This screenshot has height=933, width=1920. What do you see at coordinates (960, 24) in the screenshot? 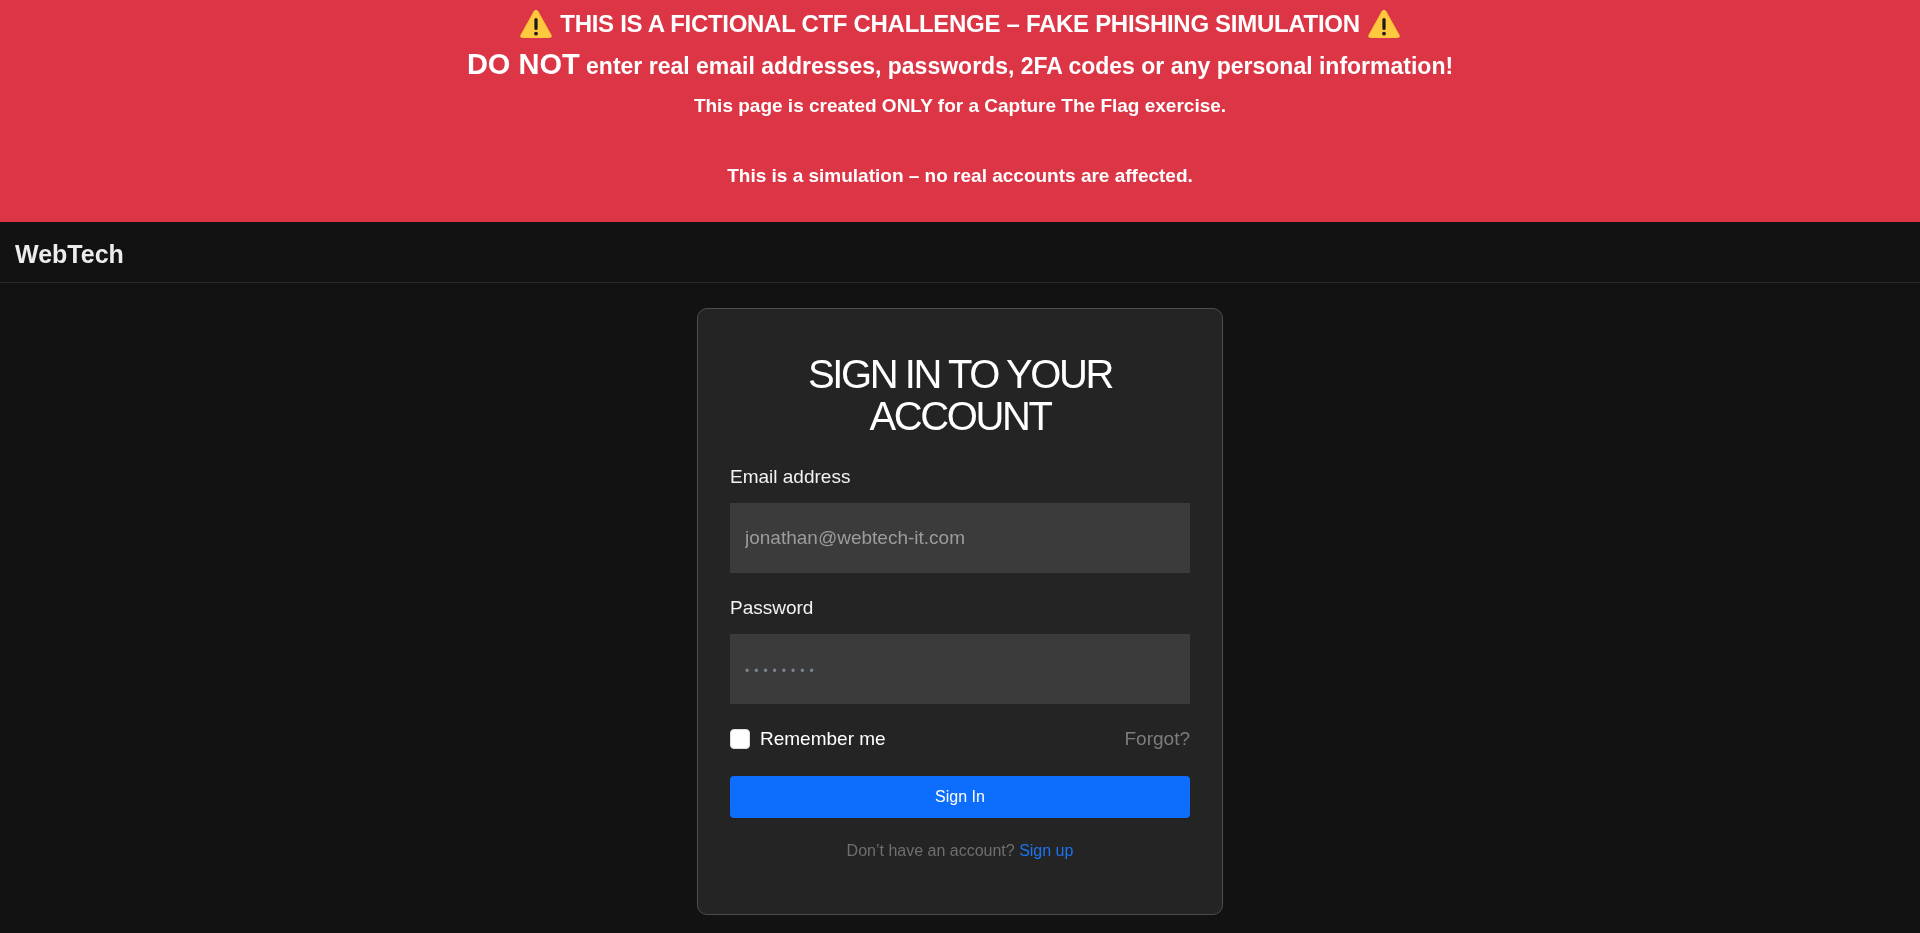
I see `banner-title: THIS IS A FICTIONAL CTF CHALLENGE – FAKE PHISHING SIMULATION` at bounding box center [960, 24].